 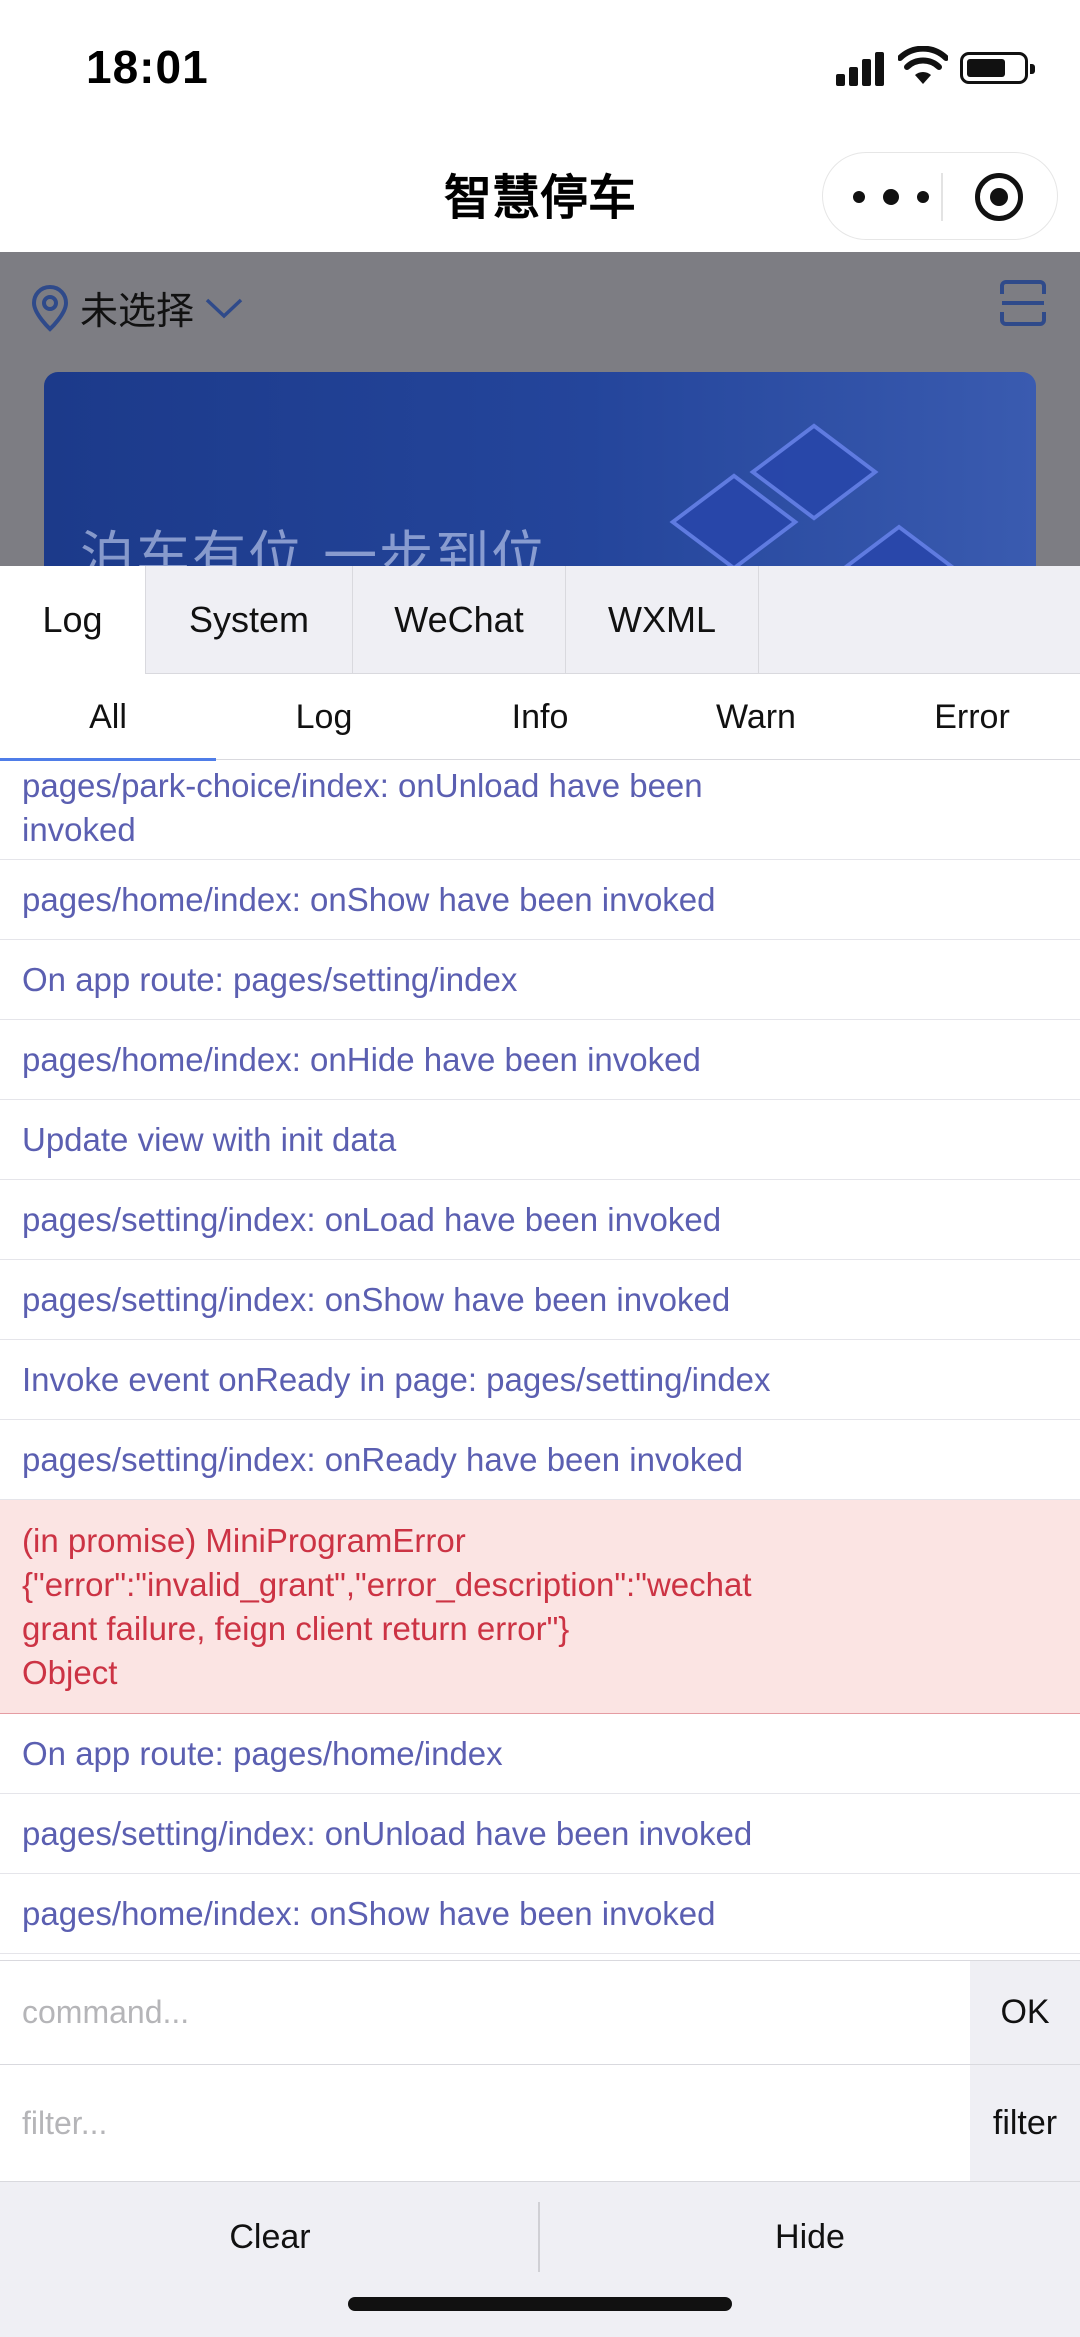 What do you see at coordinates (485, 2123) in the screenshot?
I see `filter-input` at bounding box center [485, 2123].